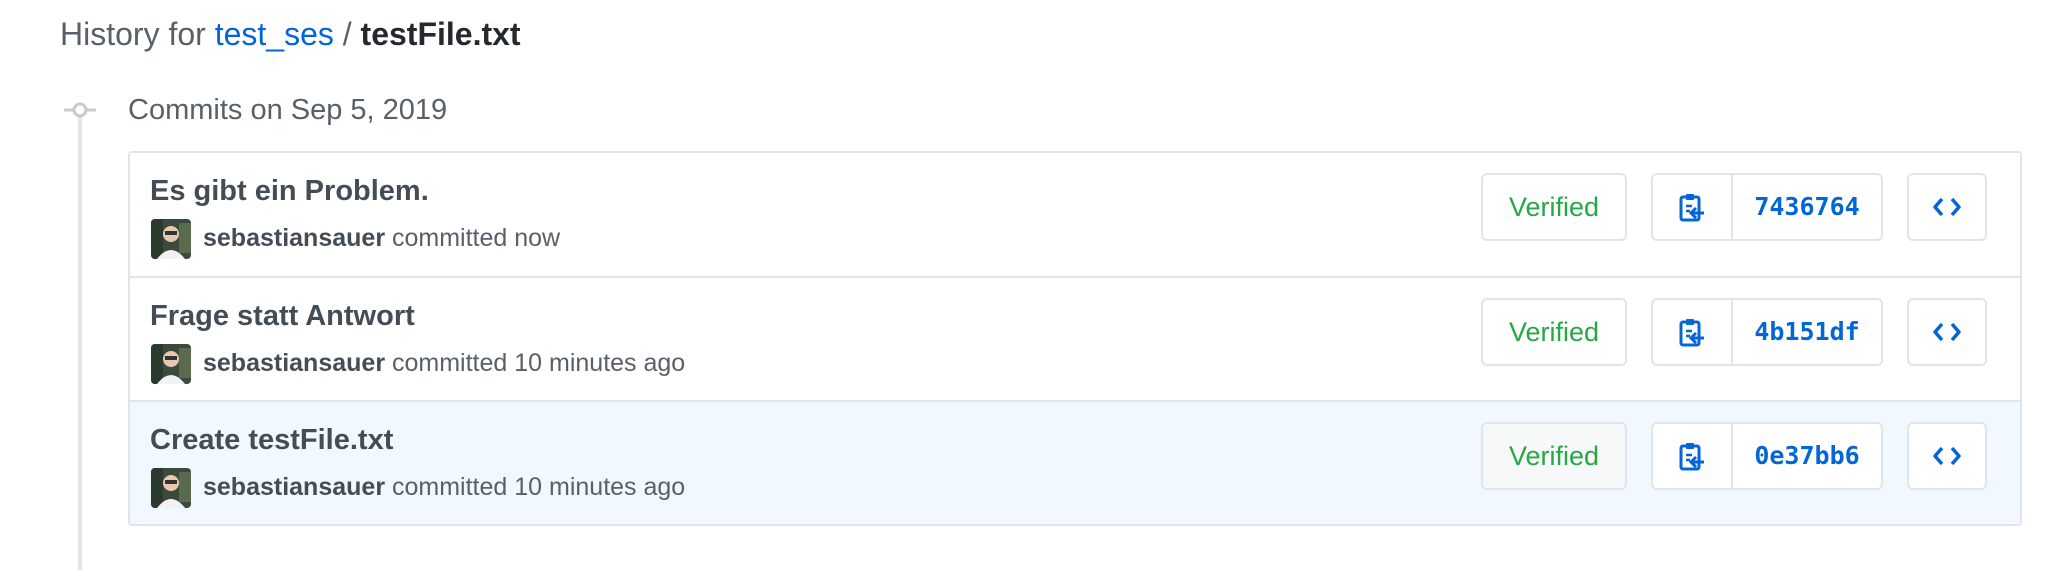  I want to click on commit-sha-link: 4b151df, so click(1807, 332).